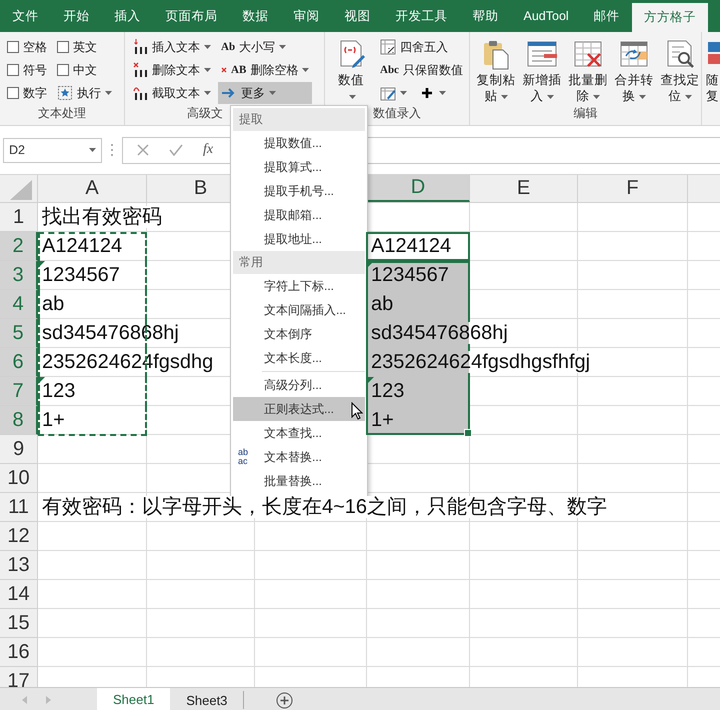  What do you see at coordinates (713, 70) in the screenshot?
I see `ribbon-button: 随 复` at bounding box center [713, 70].